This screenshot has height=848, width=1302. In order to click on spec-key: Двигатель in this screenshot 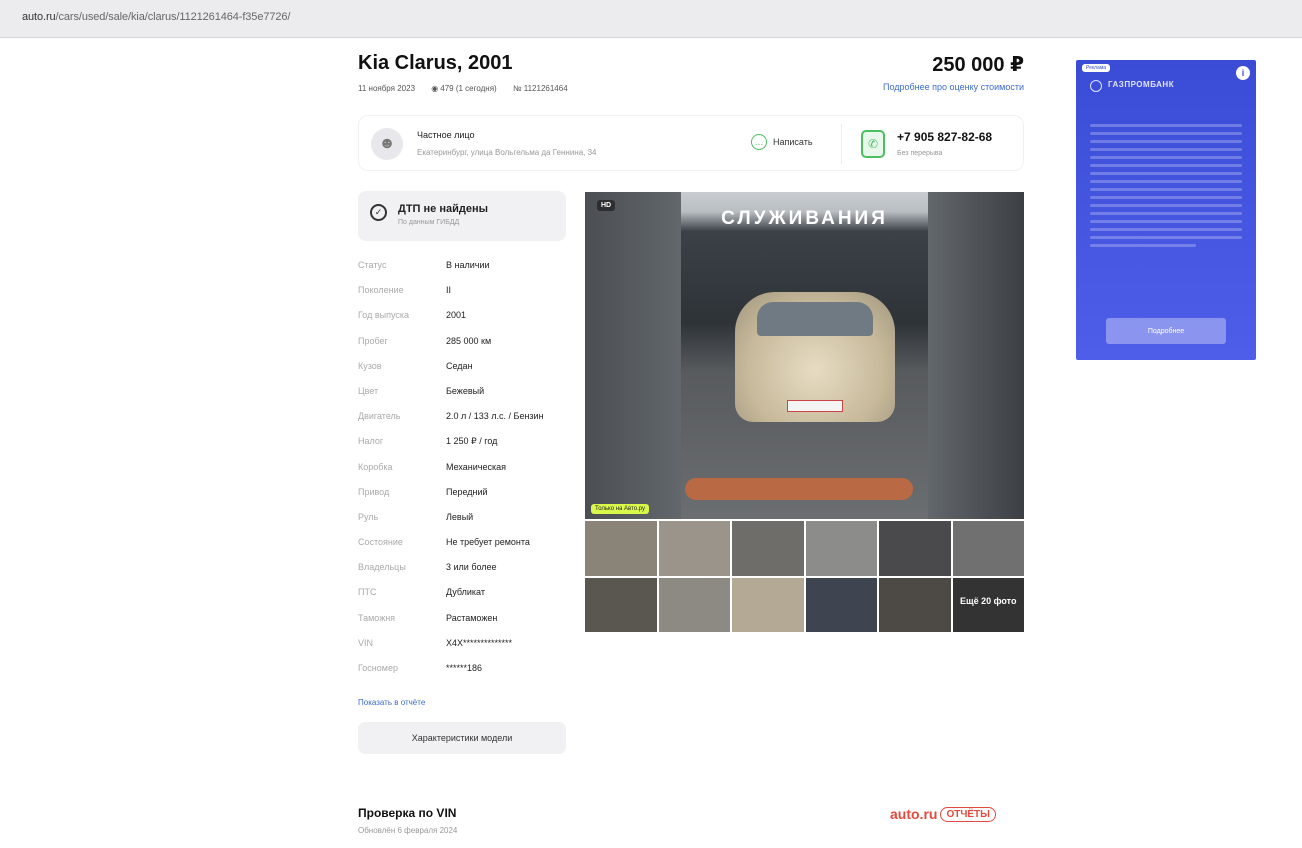, I will do `click(379, 416)`.